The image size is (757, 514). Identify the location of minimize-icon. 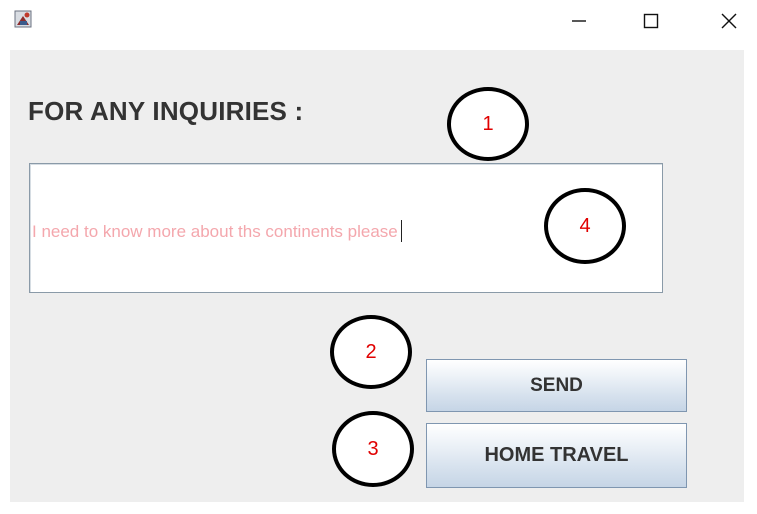
(579, 21).